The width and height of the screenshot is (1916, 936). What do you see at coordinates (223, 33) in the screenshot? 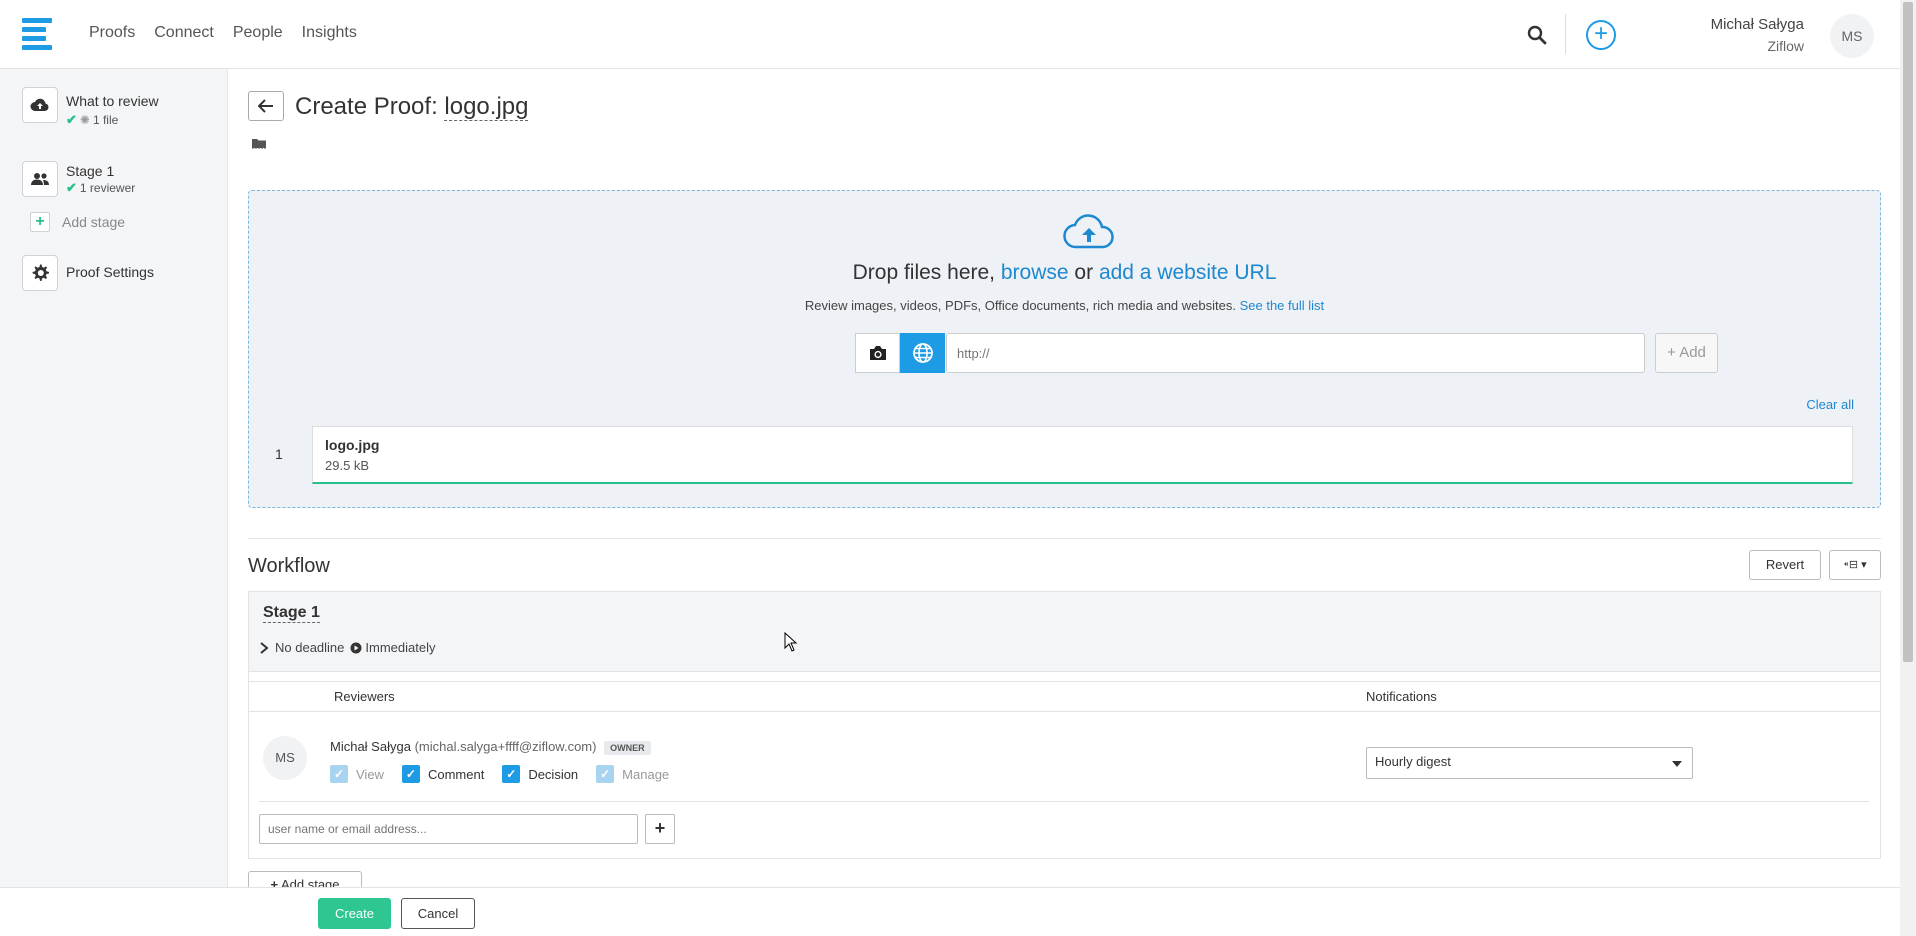
I see `main-nav: Proofs Connect People Insights` at bounding box center [223, 33].